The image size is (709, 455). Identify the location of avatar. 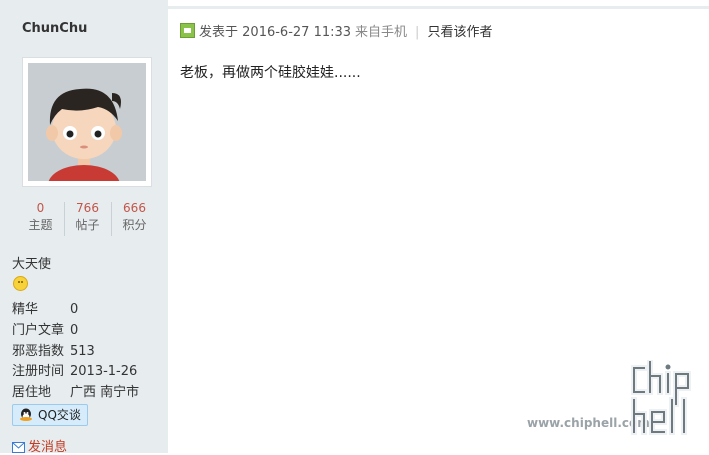
(87, 122).